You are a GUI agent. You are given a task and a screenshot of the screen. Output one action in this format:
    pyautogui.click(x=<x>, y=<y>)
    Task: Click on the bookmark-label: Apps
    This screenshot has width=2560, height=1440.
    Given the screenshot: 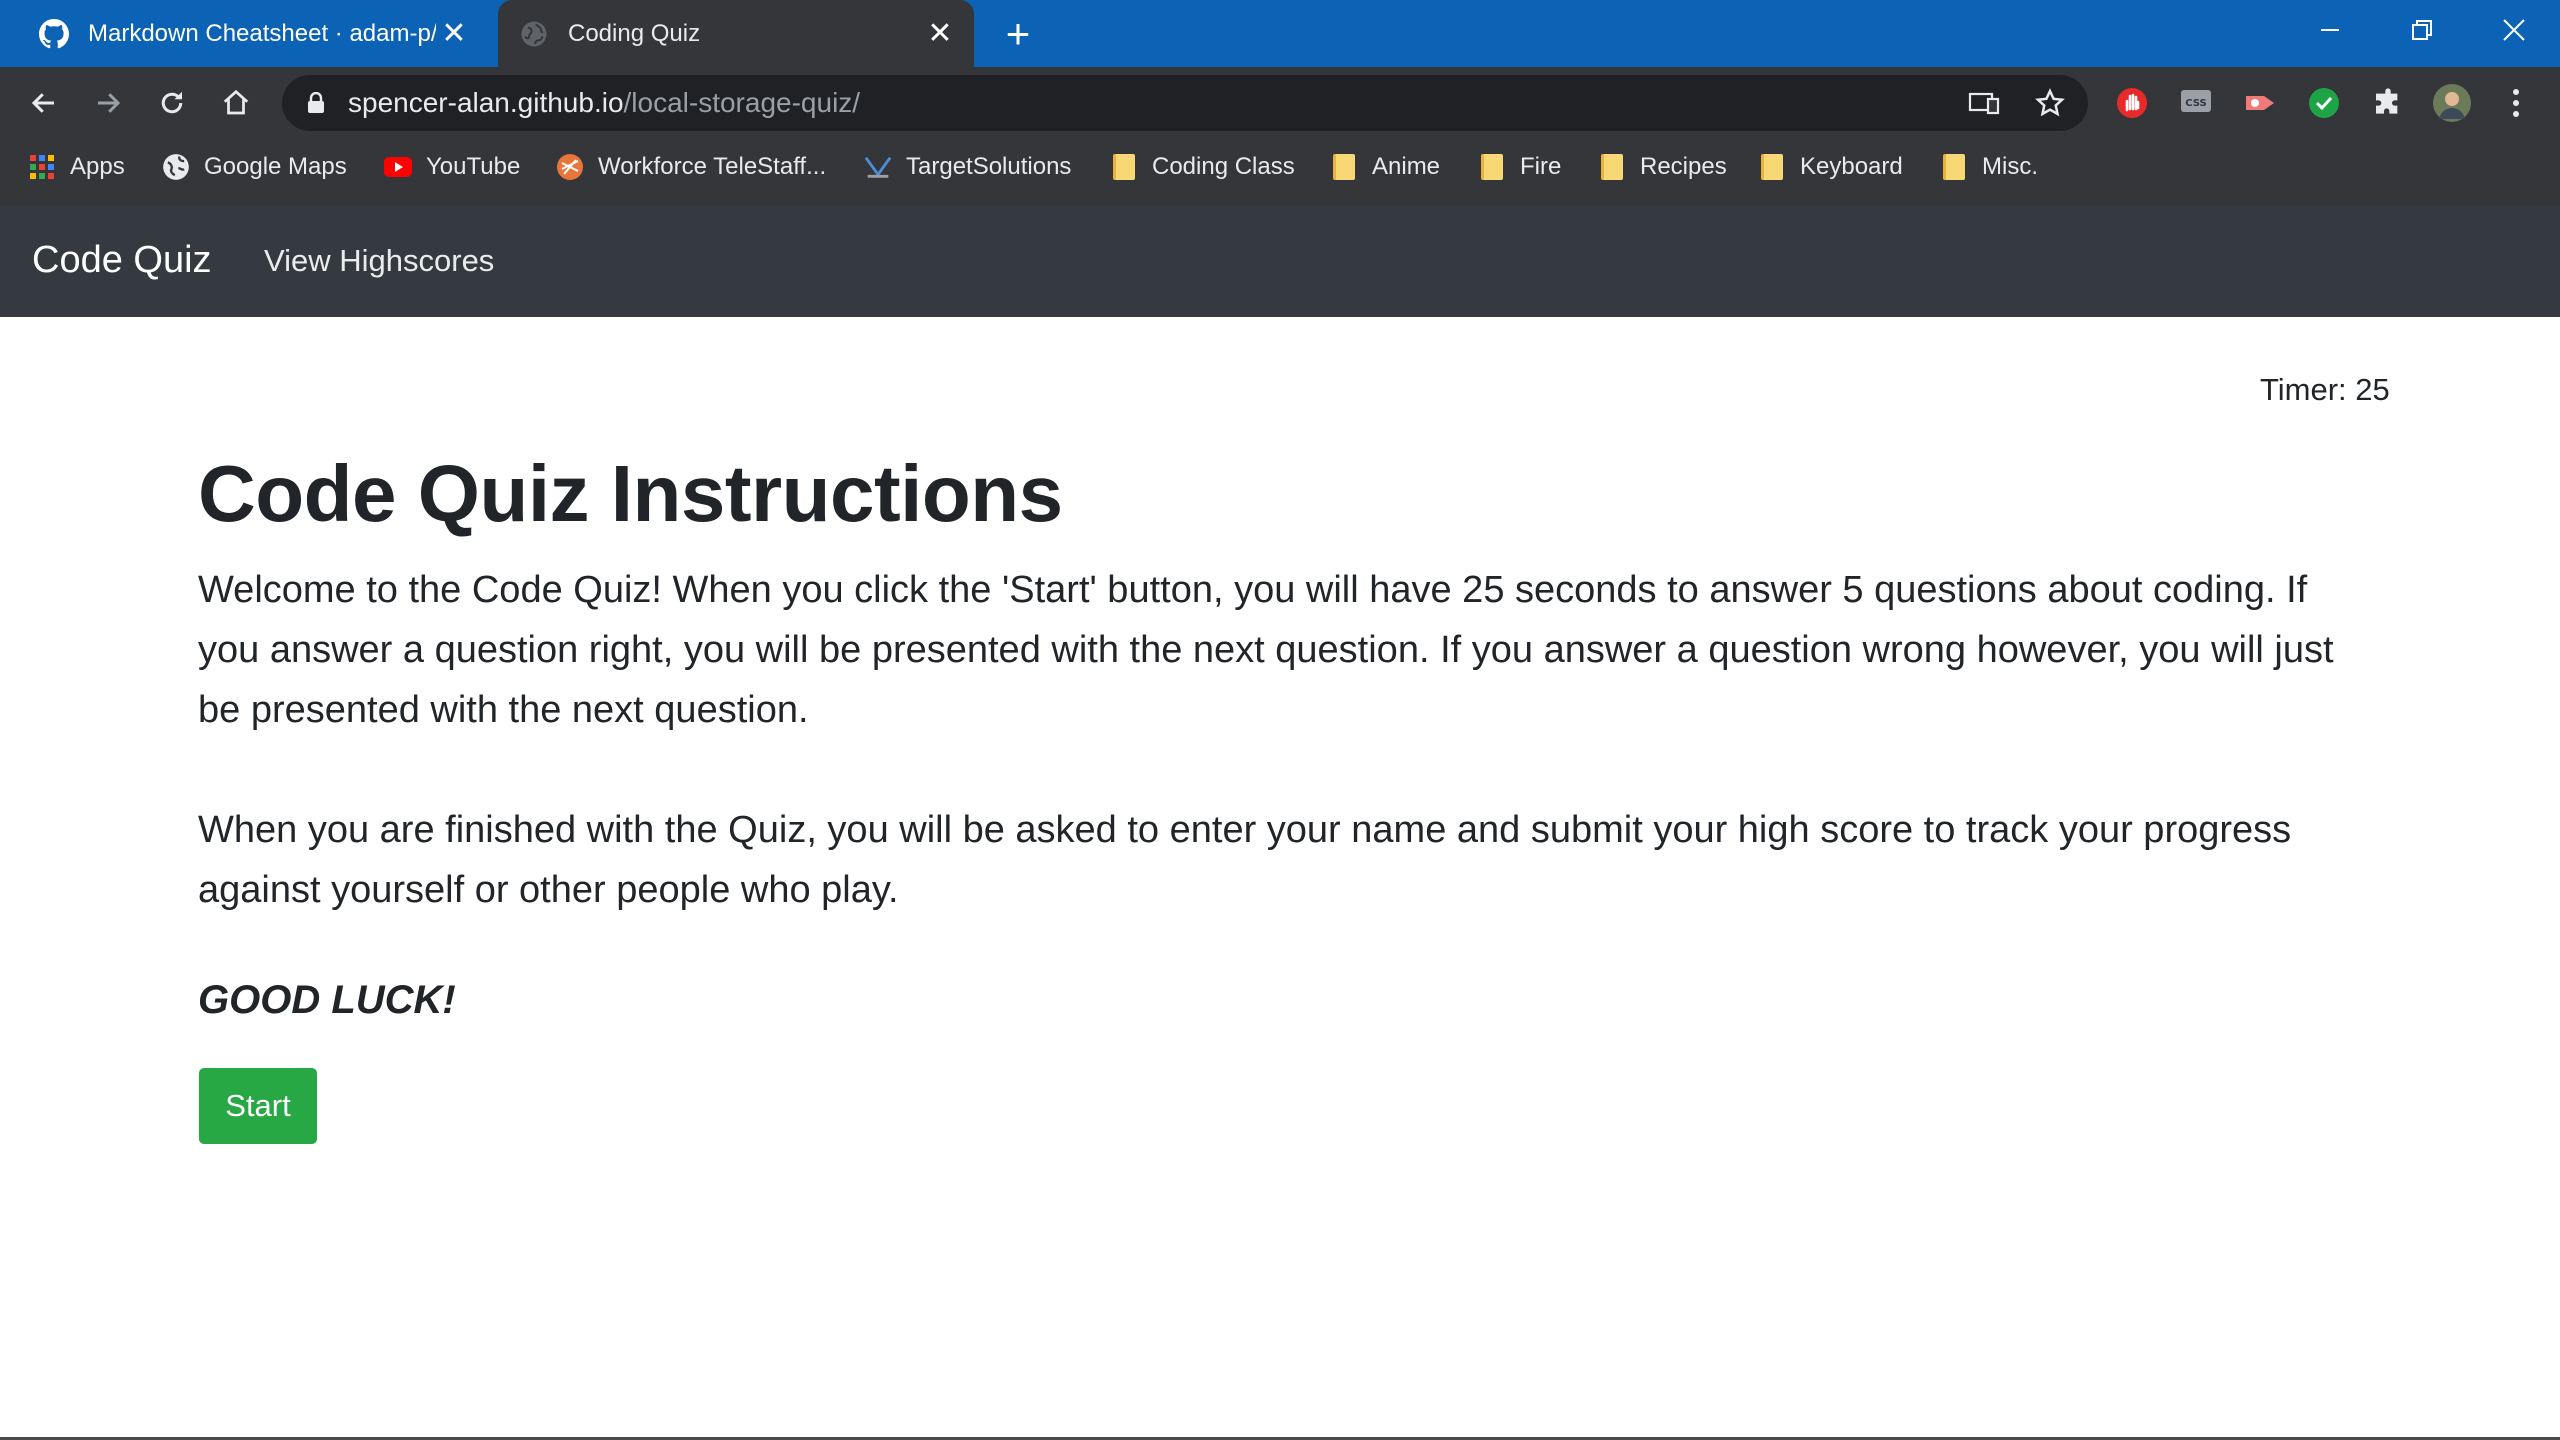 What is the action you would take?
    pyautogui.click(x=97, y=166)
    